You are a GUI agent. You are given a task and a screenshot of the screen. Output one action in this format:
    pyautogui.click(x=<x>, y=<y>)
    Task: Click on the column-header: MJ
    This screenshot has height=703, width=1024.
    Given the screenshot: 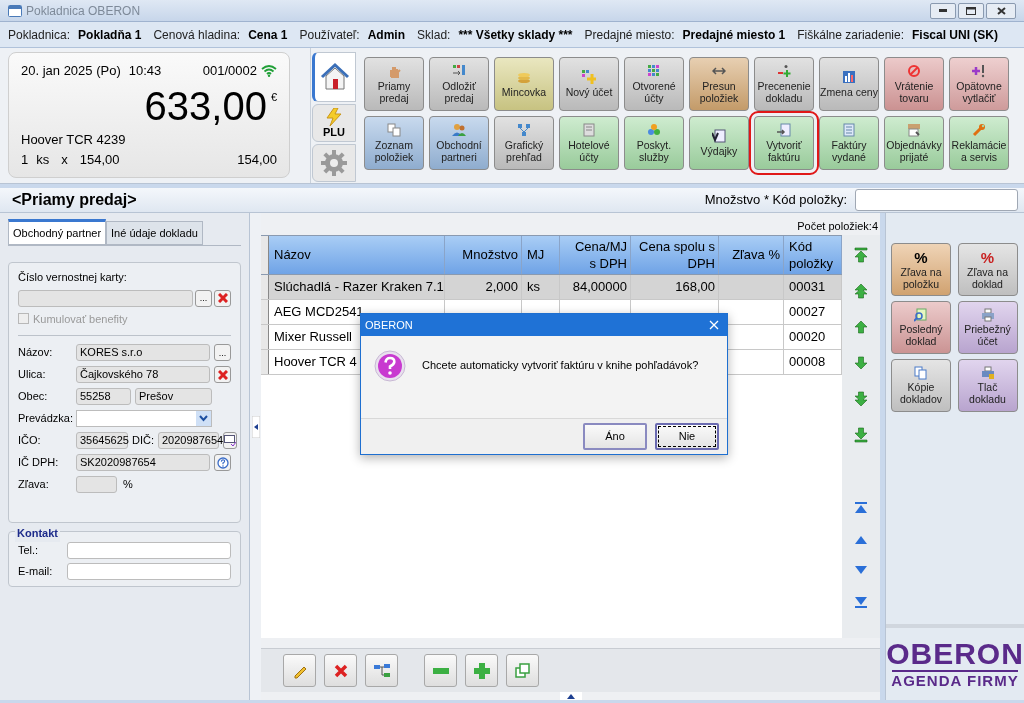 What is the action you would take?
    pyautogui.click(x=541, y=254)
    